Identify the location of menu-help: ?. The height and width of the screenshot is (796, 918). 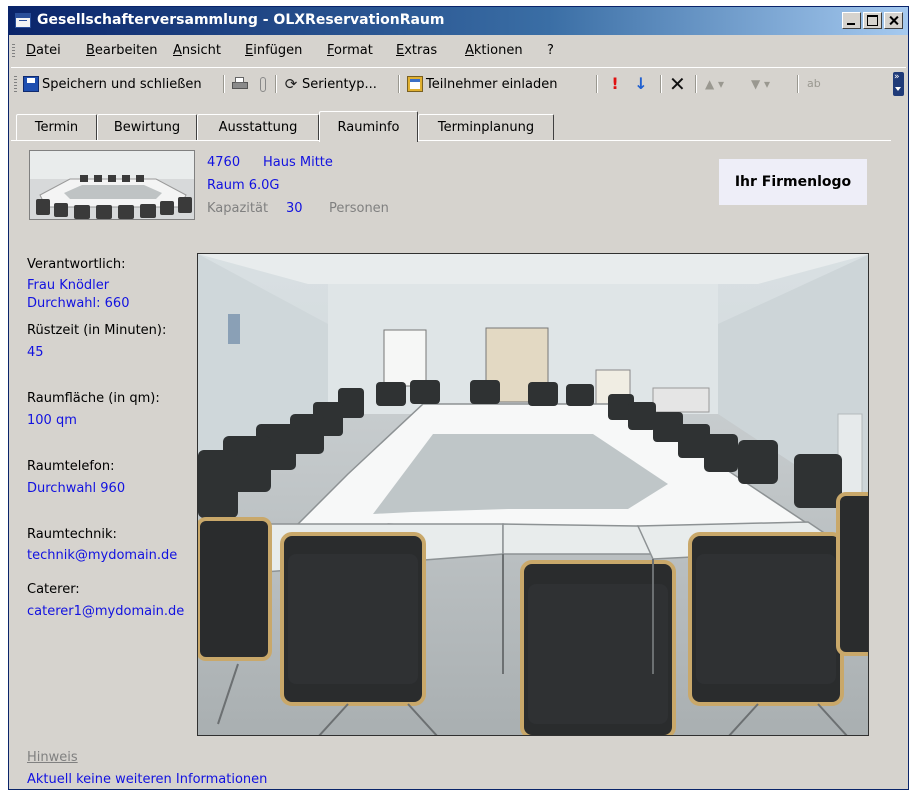
(550, 50).